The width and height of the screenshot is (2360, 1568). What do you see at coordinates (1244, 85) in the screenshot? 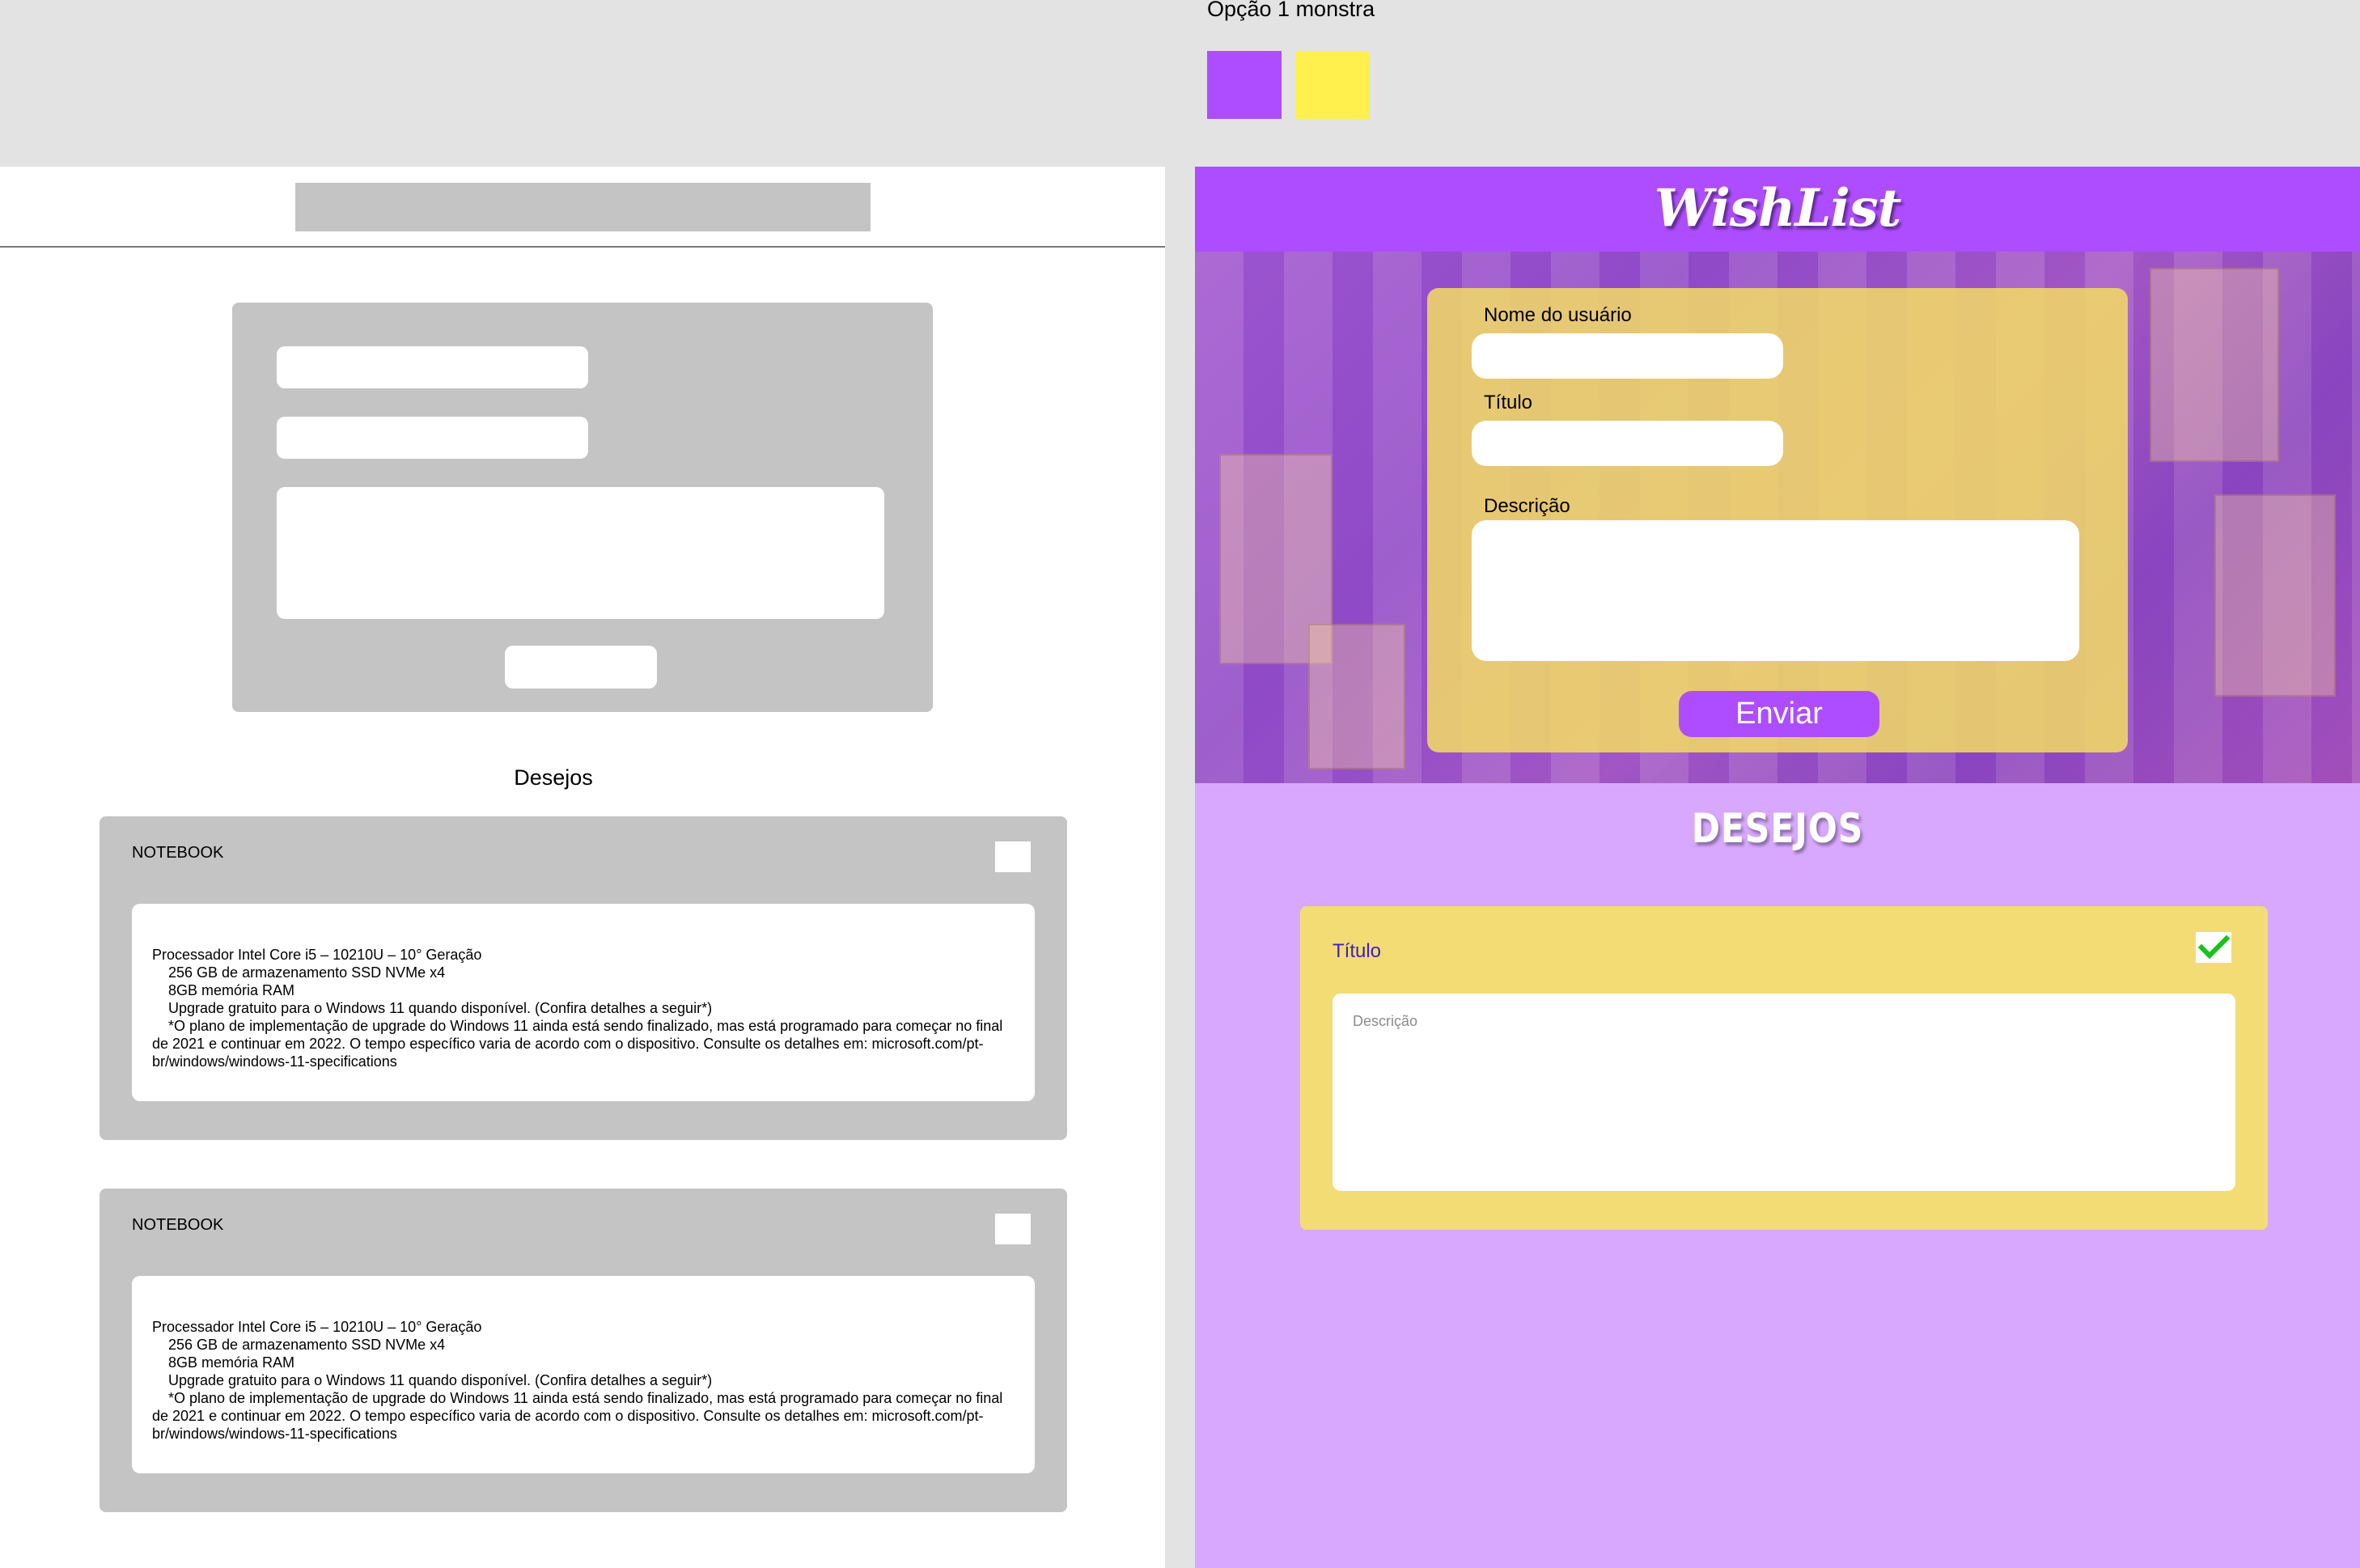
I see `color-swatch-purple` at bounding box center [1244, 85].